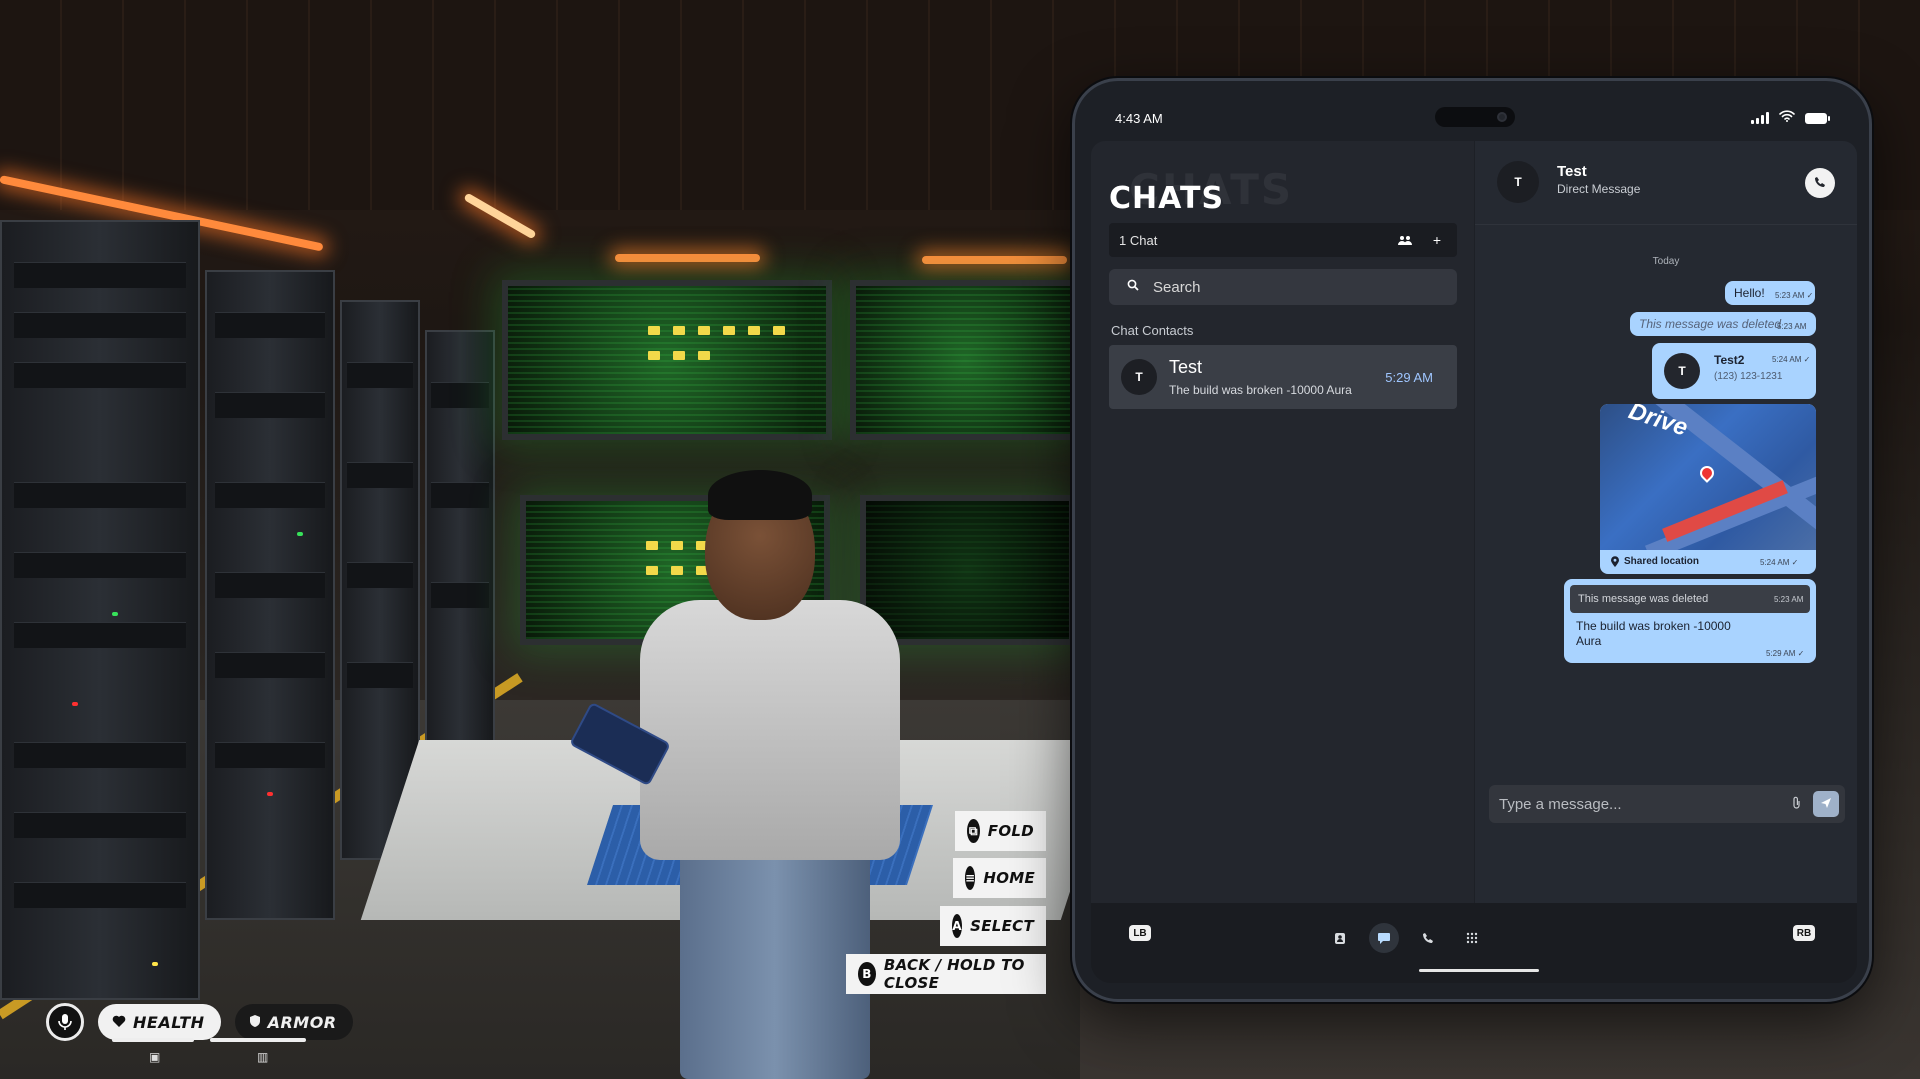 Image resolution: width=1920 pixels, height=1079 pixels. I want to click on message-text-line2: Aura, so click(1589, 641).